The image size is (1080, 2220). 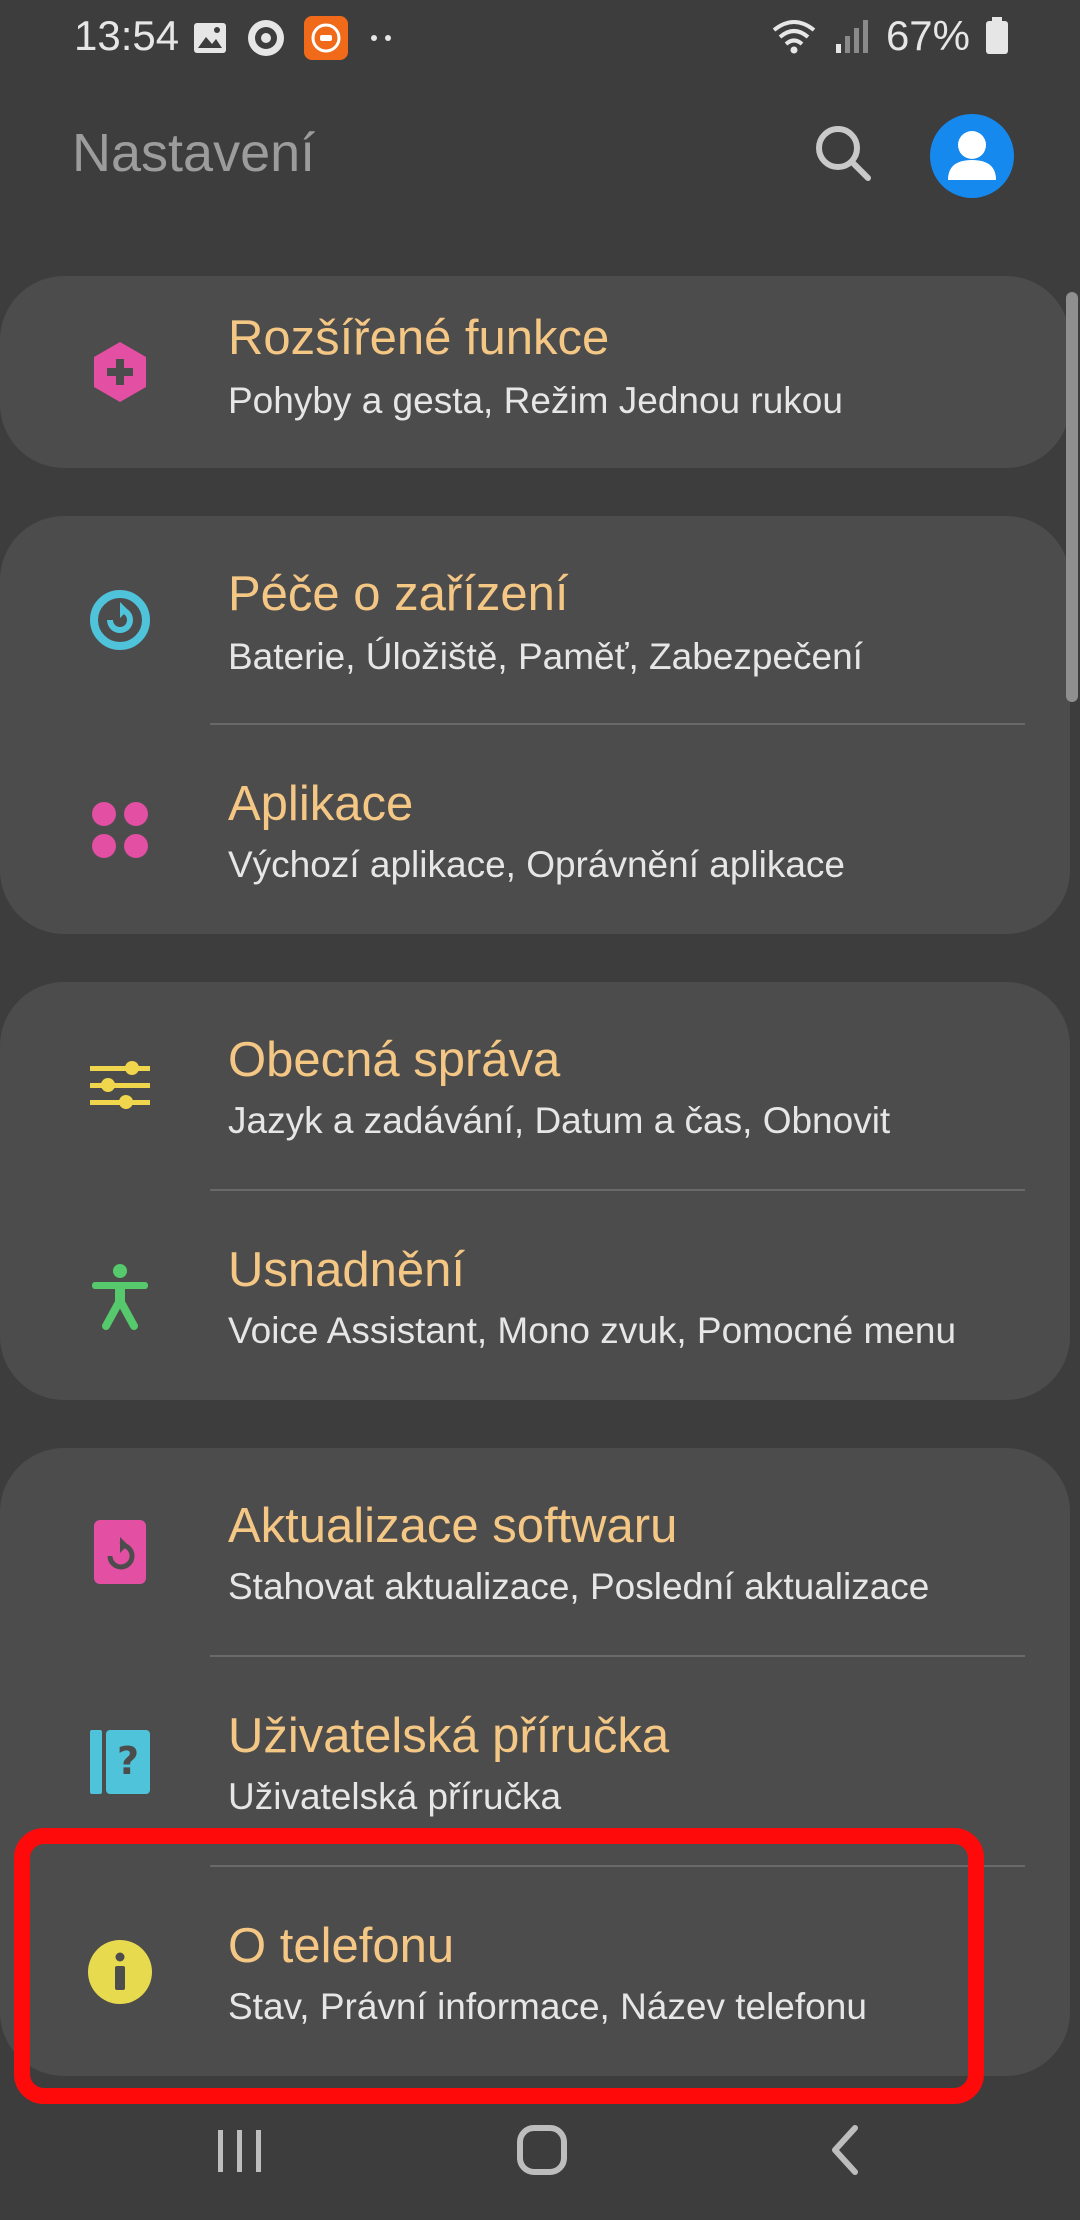 I want to click on item-title: Obecná správa, so click(x=394, y=1060).